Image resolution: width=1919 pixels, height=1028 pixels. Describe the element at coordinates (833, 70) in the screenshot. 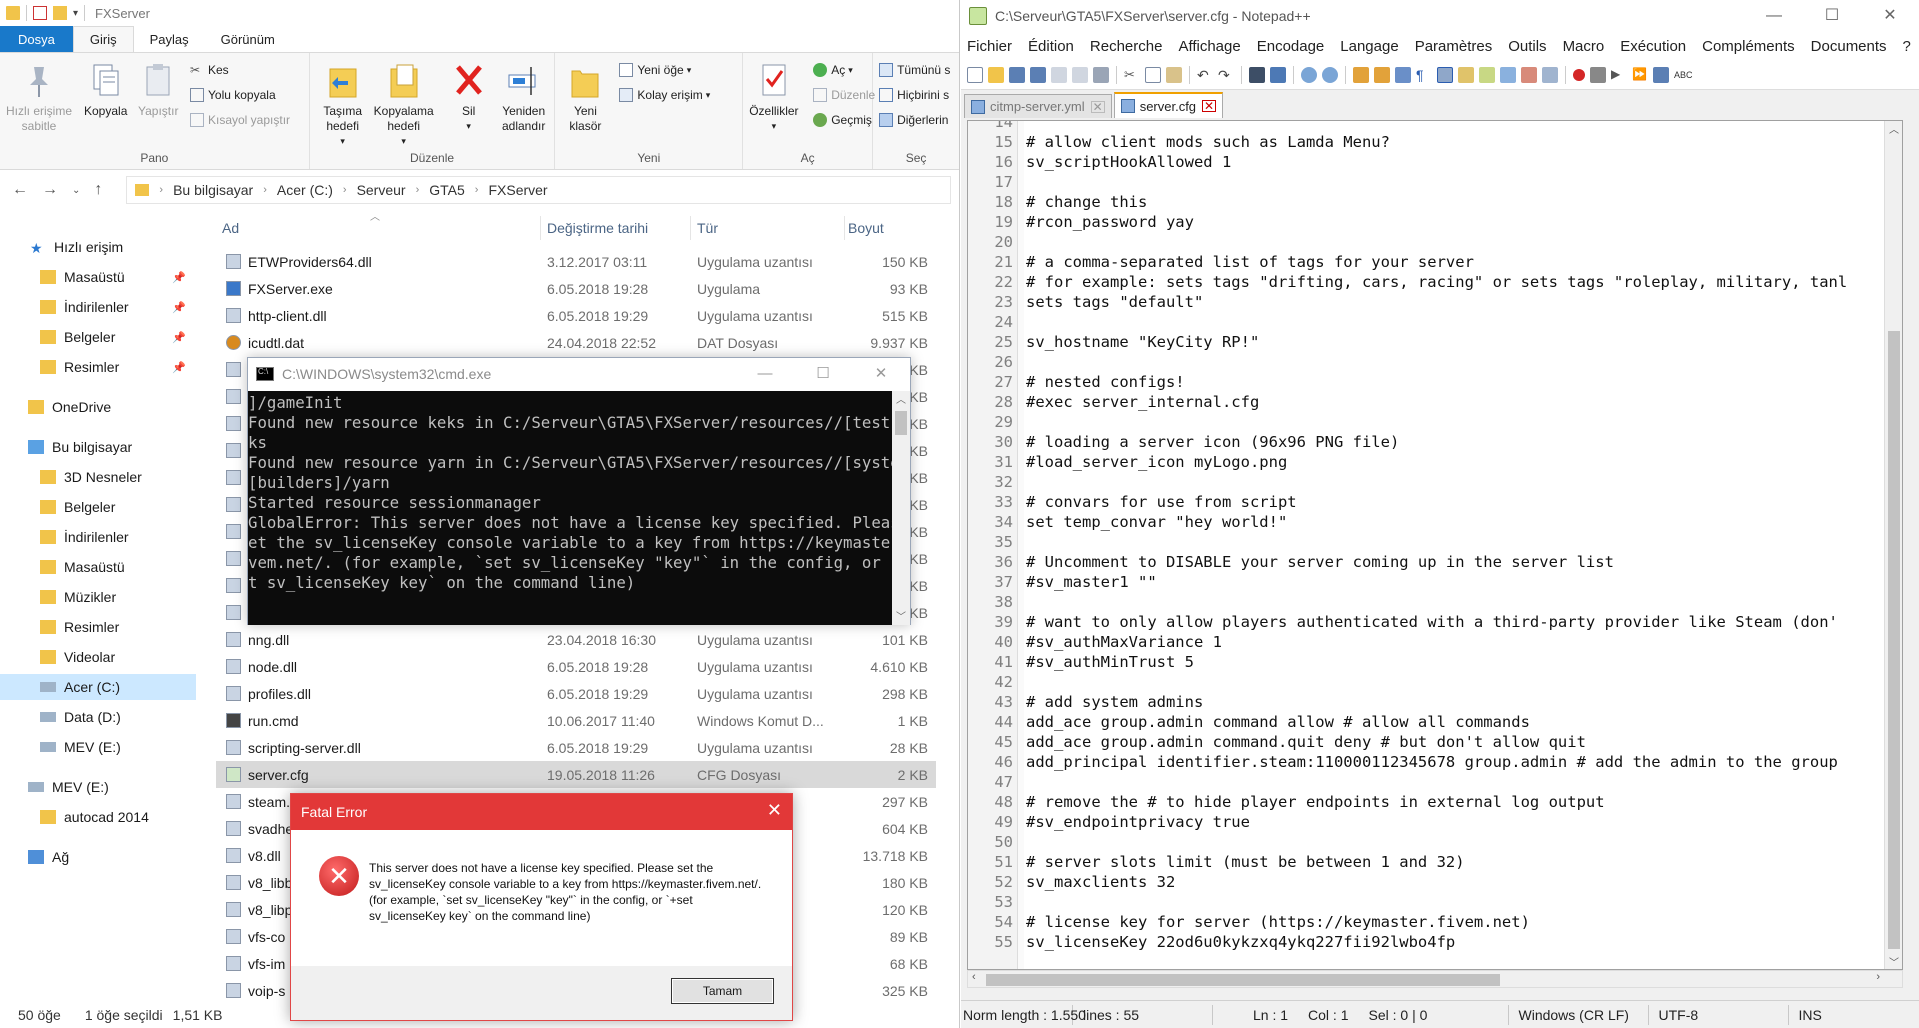

I see `open-button: Aç ▾` at that location.